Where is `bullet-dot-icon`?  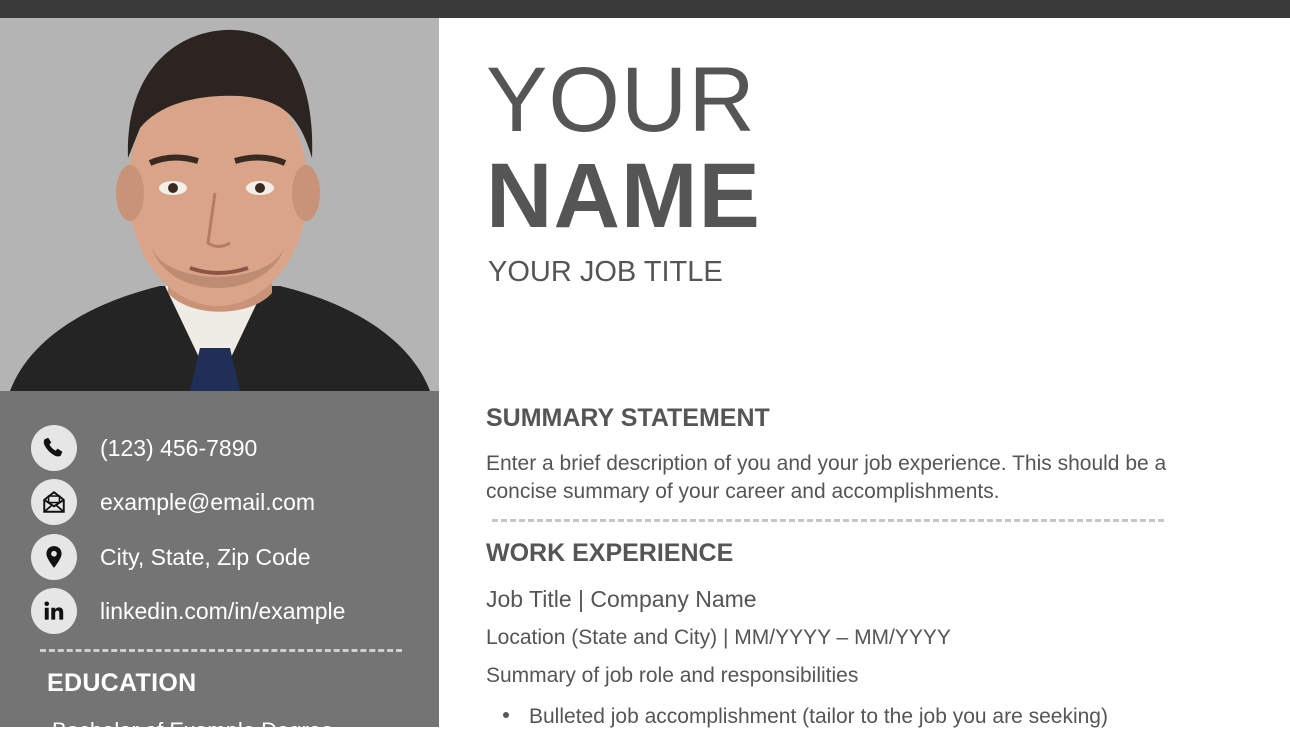 bullet-dot-icon is located at coordinates (506, 715).